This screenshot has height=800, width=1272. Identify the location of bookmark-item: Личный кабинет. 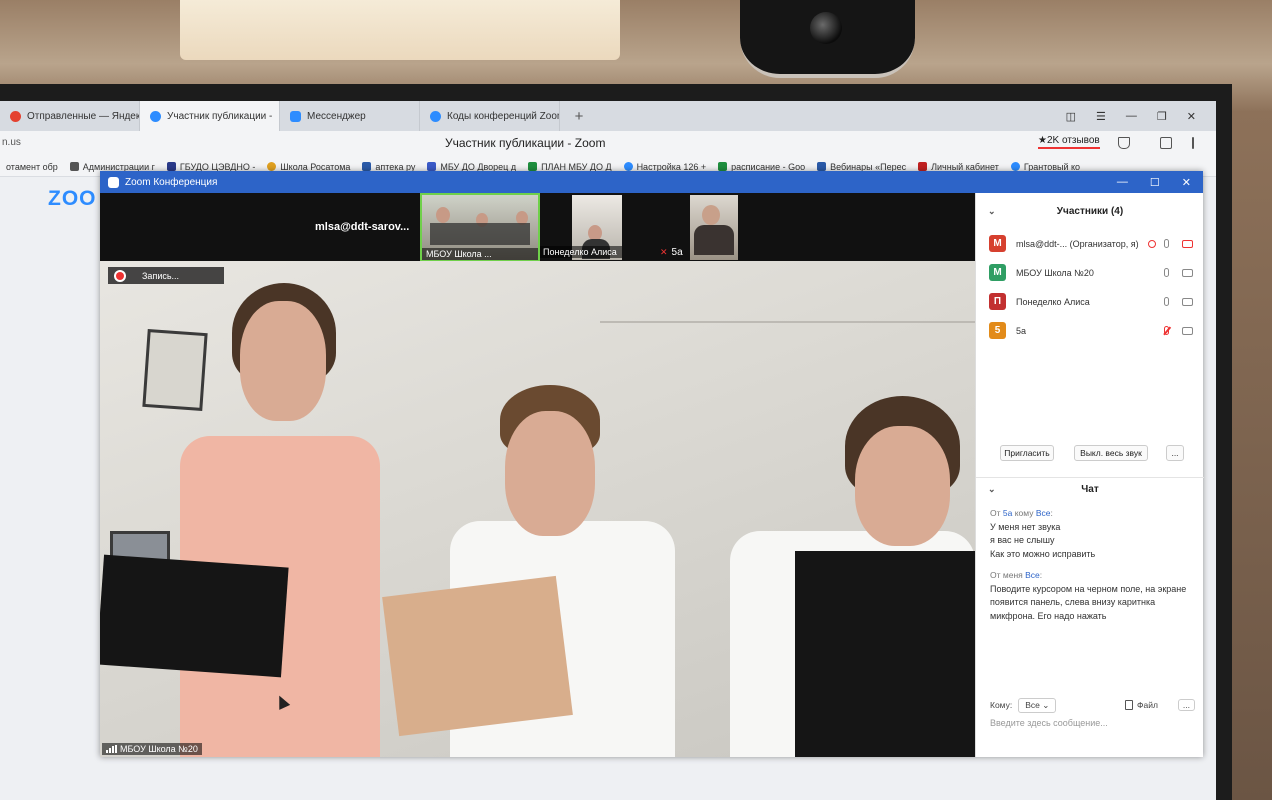
(958, 167).